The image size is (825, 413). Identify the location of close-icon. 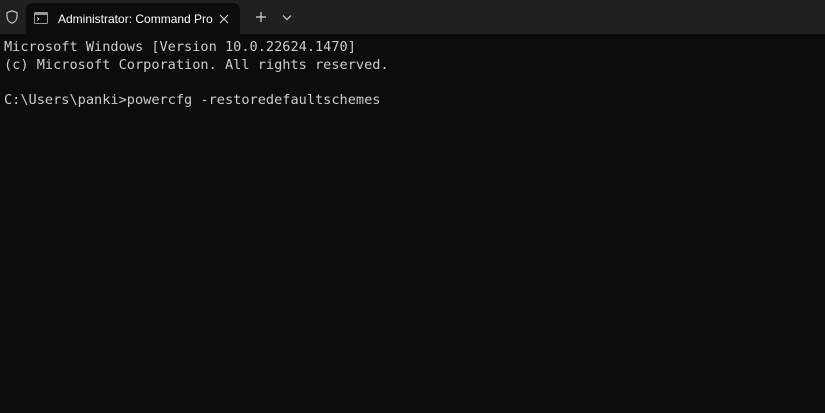
(224, 19).